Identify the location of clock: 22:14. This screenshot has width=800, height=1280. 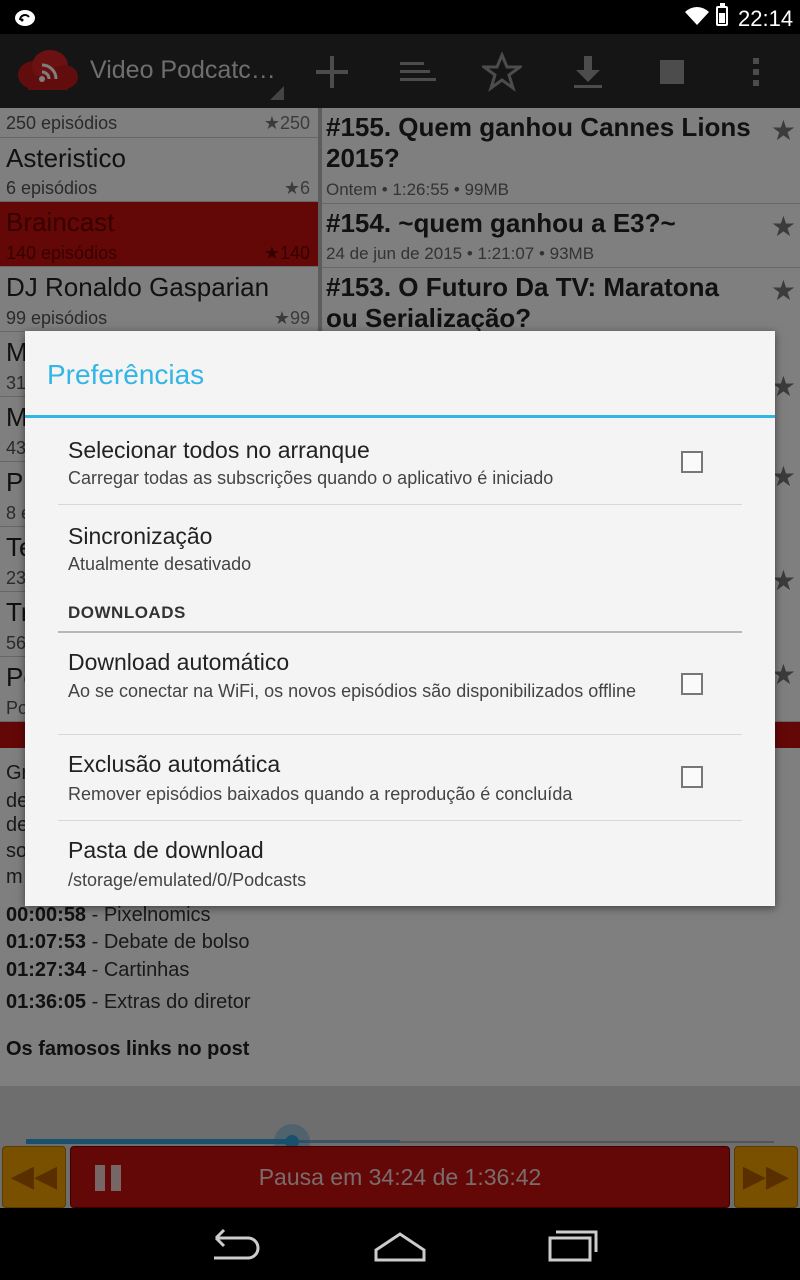
(766, 18).